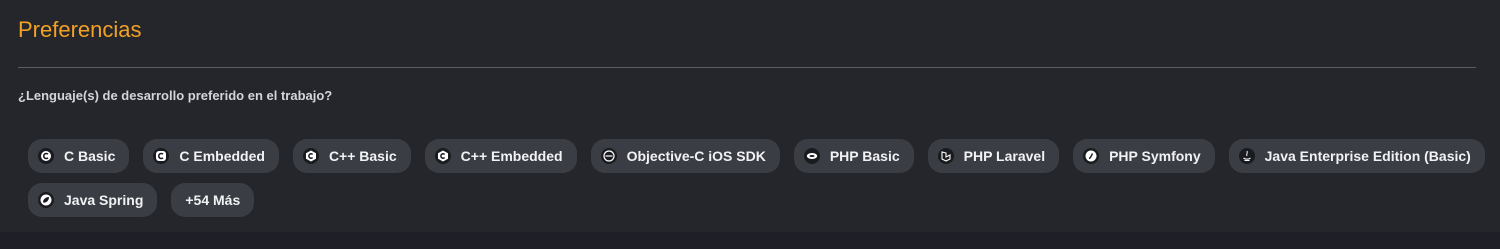 This screenshot has height=249, width=1500. I want to click on symfony-icon, so click(1091, 156).